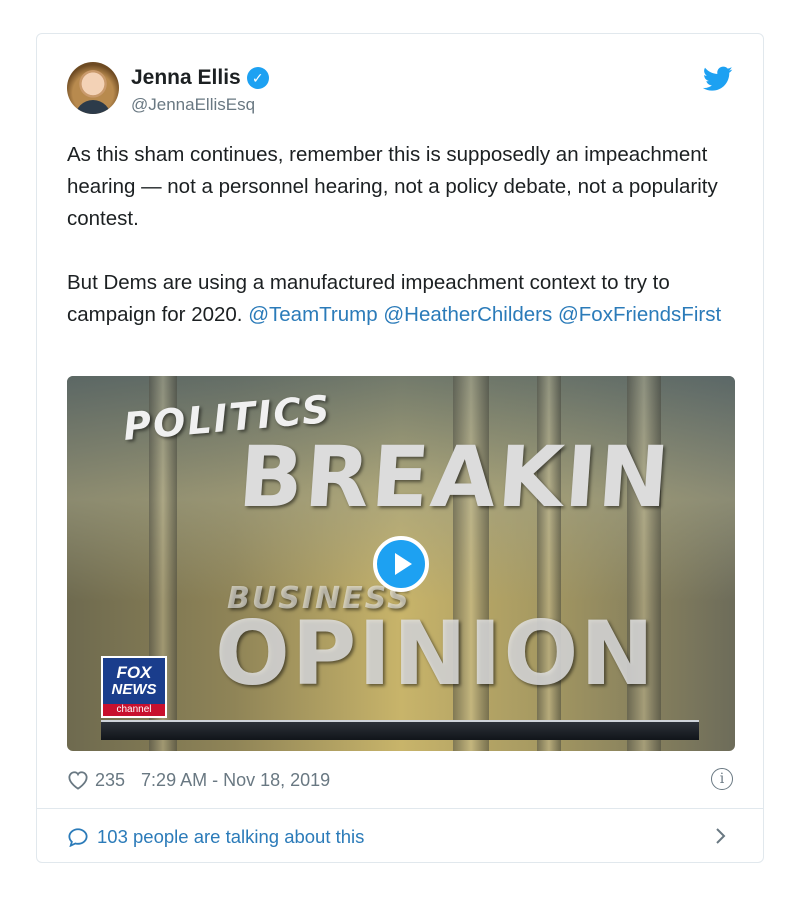 This screenshot has height=899, width=800. What do you see at coordinates (93, 88) in the screenshot?
I see `avatar` at bounding box center [93, 88].